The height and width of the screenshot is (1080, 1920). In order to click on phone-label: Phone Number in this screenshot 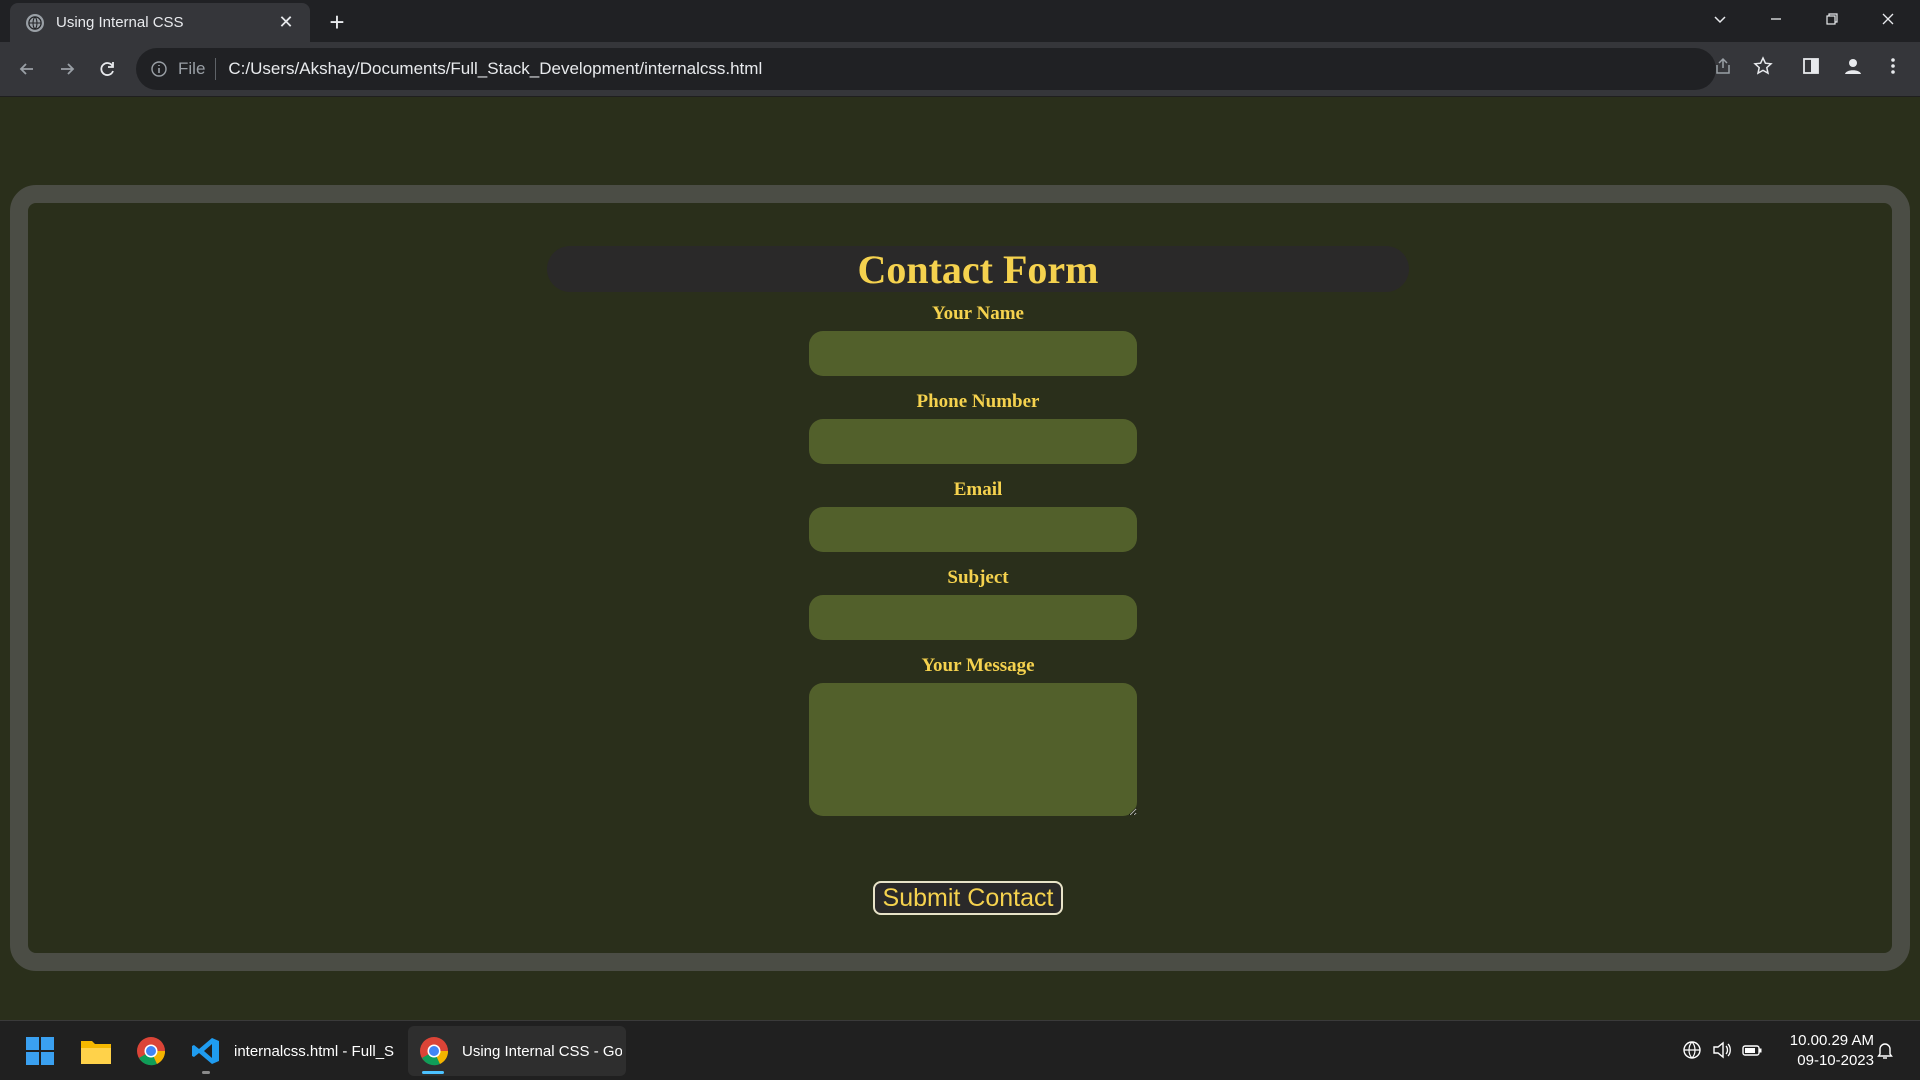, I will do `click(978, 401)`.